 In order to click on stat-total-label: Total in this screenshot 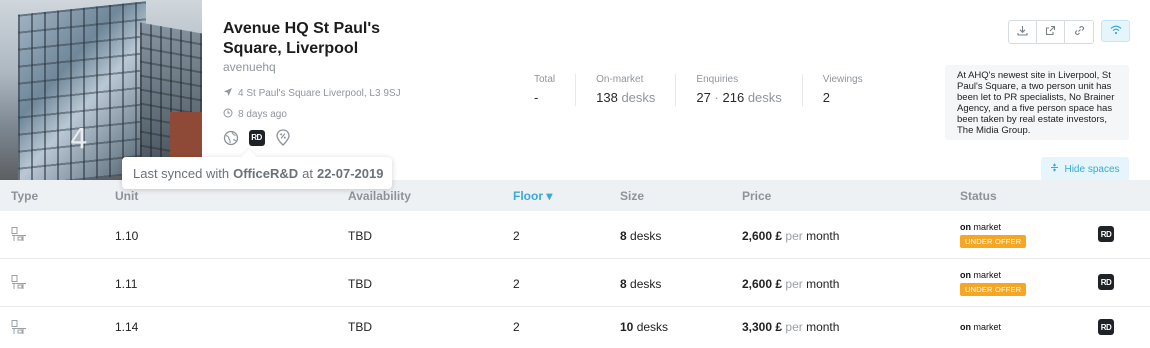, I will do `click(545, 79)`.